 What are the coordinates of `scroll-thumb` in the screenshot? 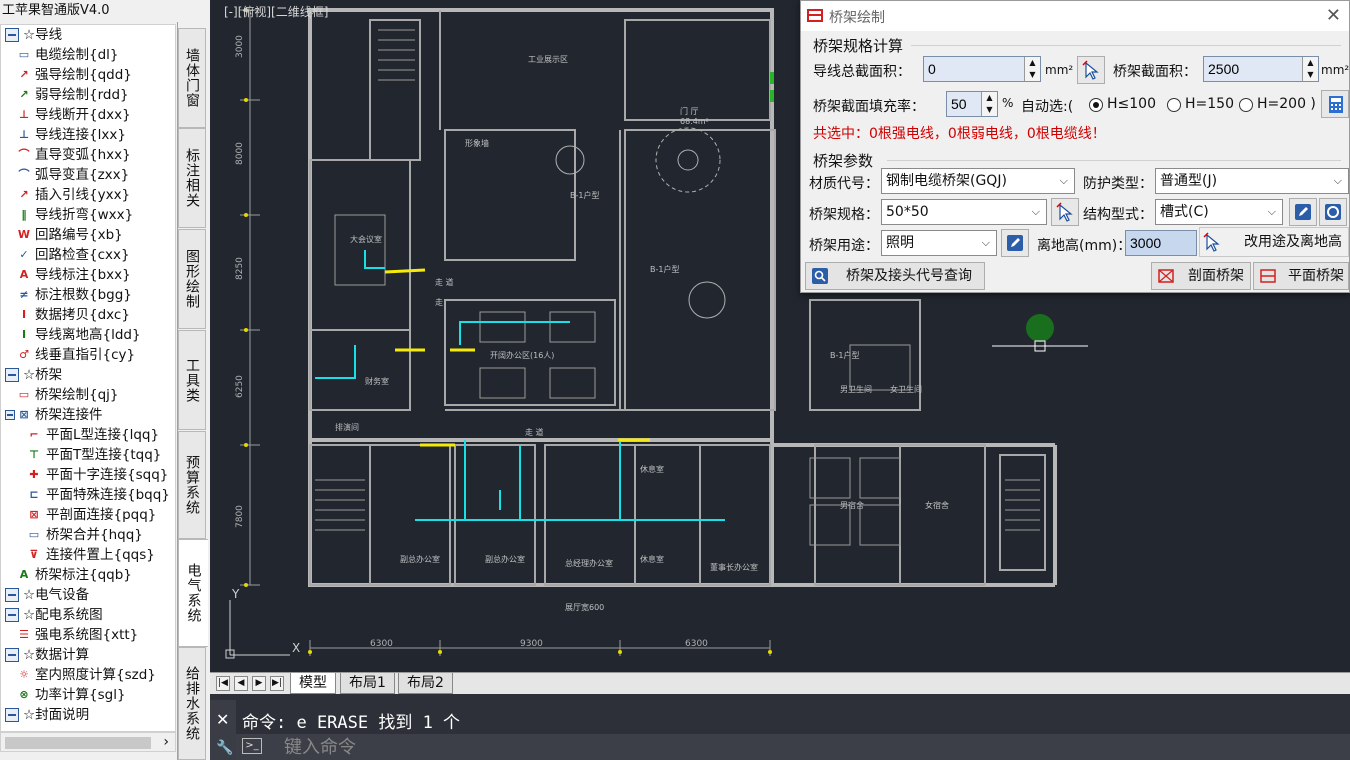 It's located at (78, 743).